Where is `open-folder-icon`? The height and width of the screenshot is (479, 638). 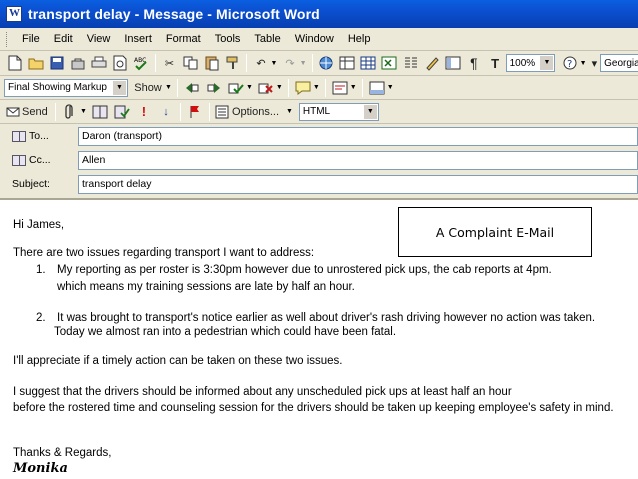
open-folder-icon is located at coordinates (35, 63).